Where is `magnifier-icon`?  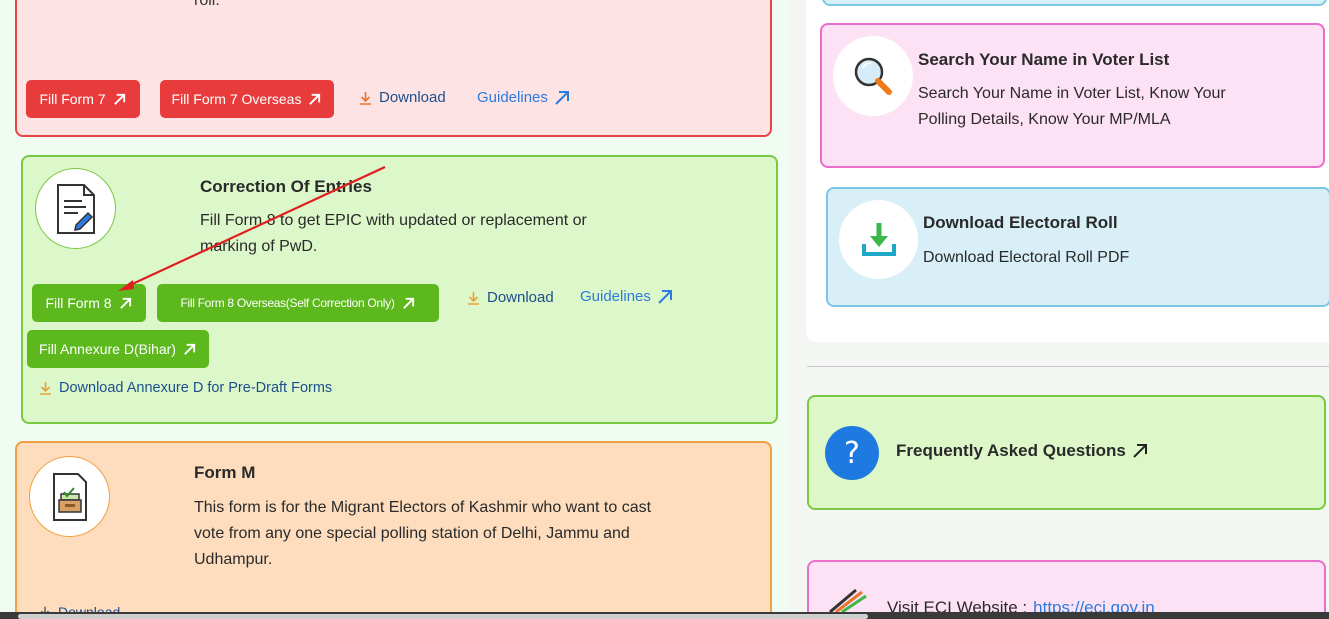 magnifier-icon is located at coordinates (873, 76).